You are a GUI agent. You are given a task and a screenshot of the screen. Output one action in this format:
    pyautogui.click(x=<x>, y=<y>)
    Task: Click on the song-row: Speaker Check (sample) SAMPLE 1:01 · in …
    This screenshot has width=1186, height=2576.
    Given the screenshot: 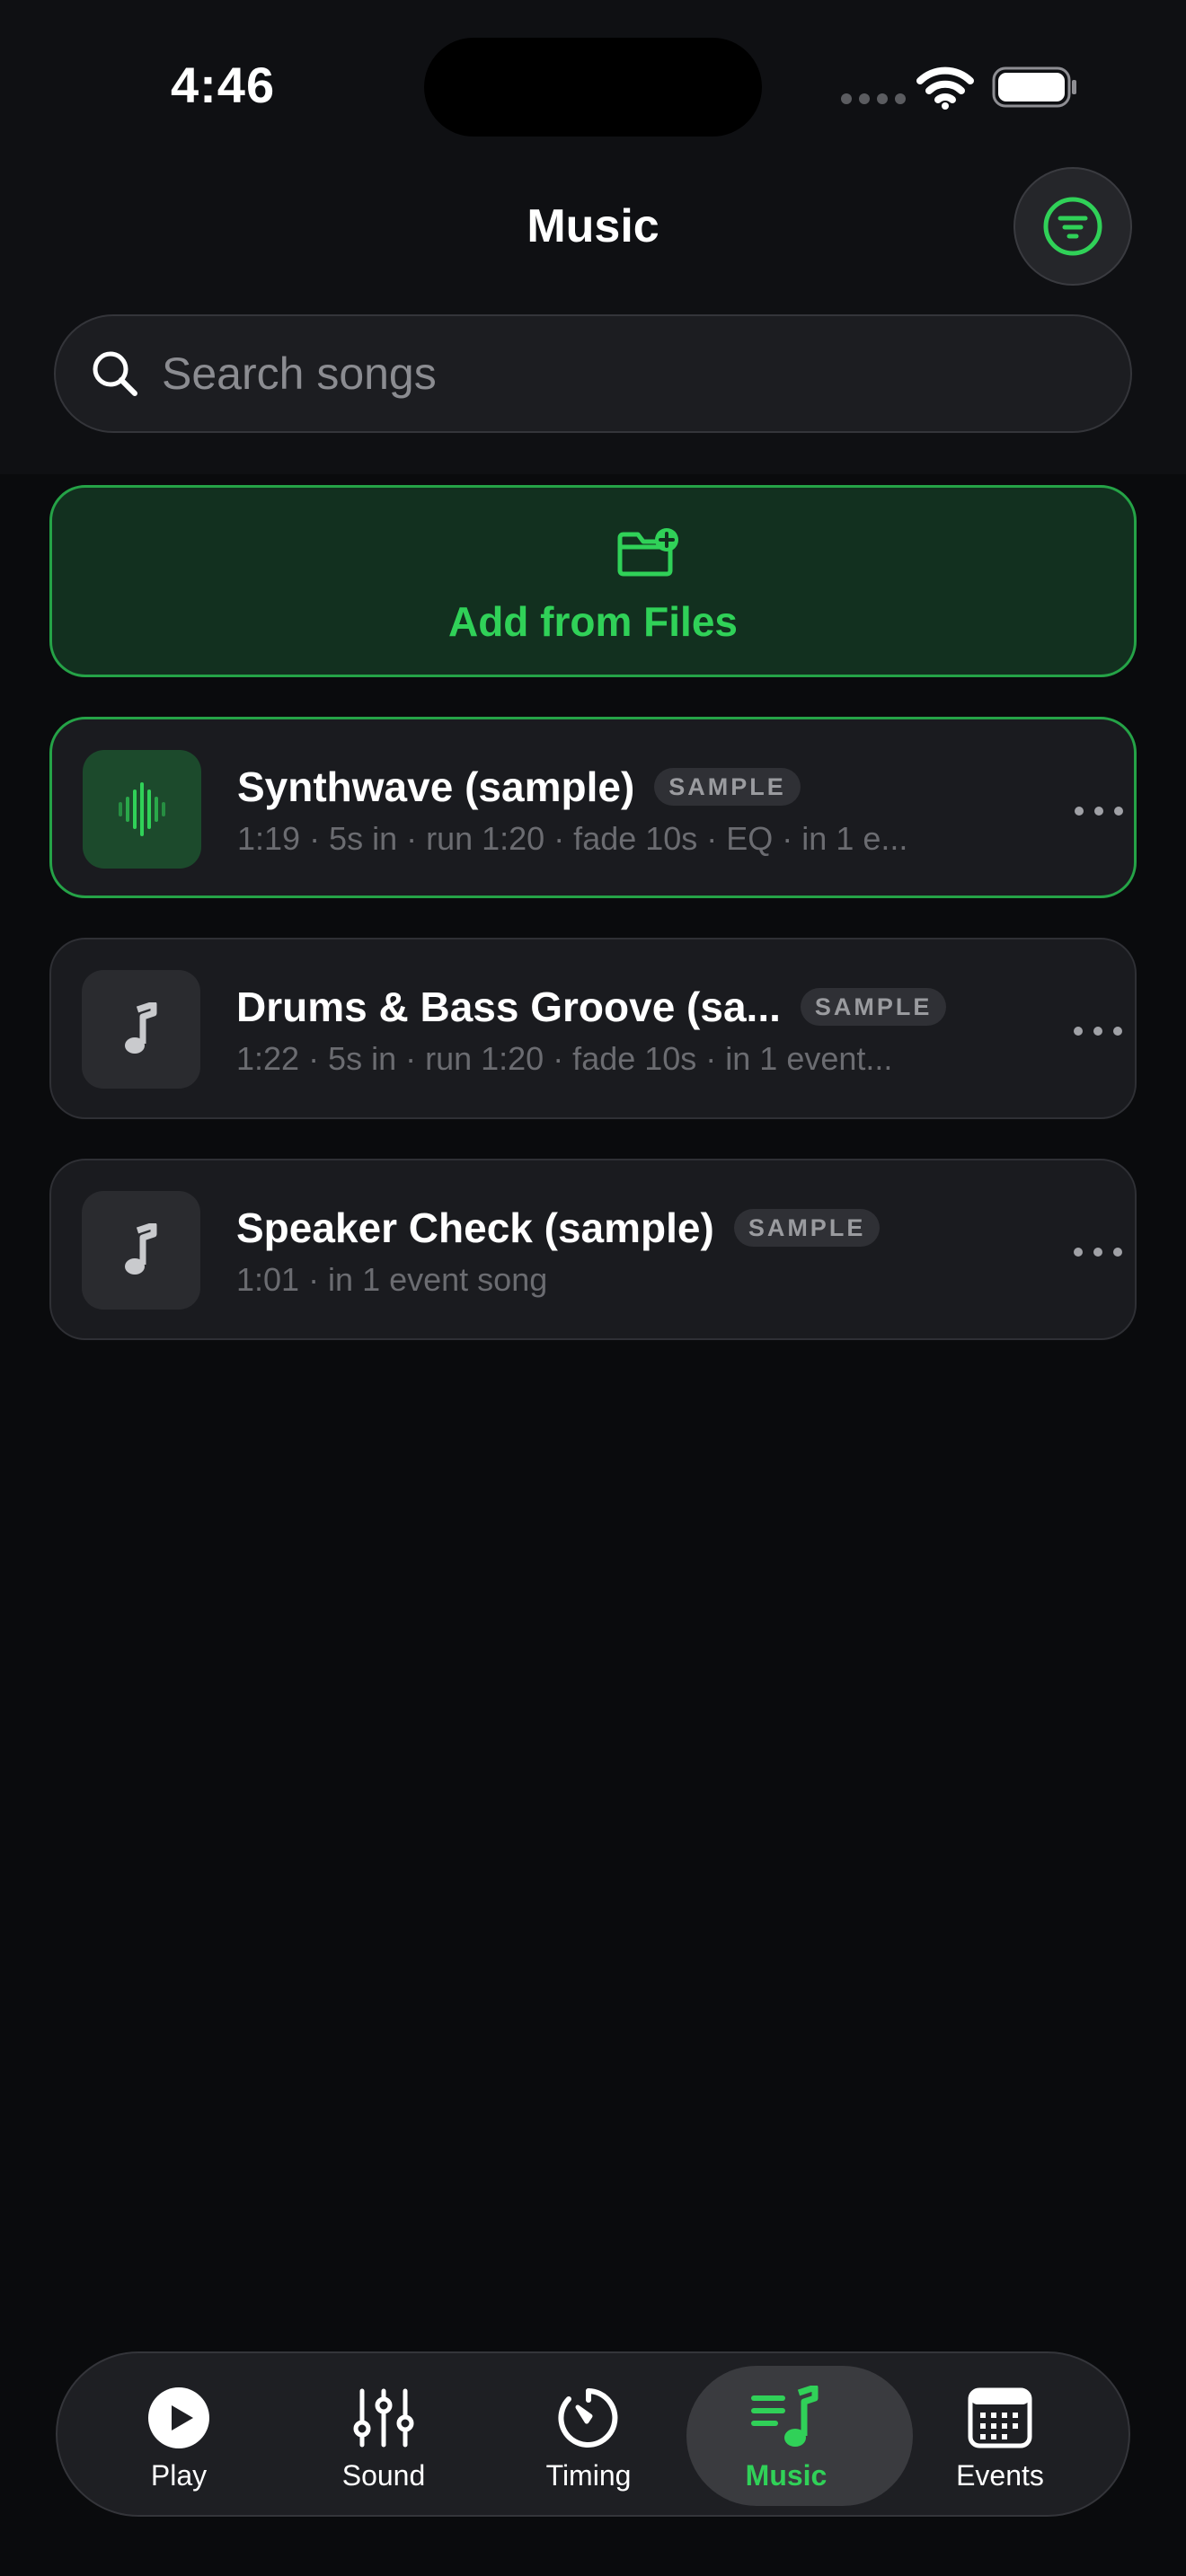 What is the action you would take?
    pyautogui.click(x=593, y=1249)
    